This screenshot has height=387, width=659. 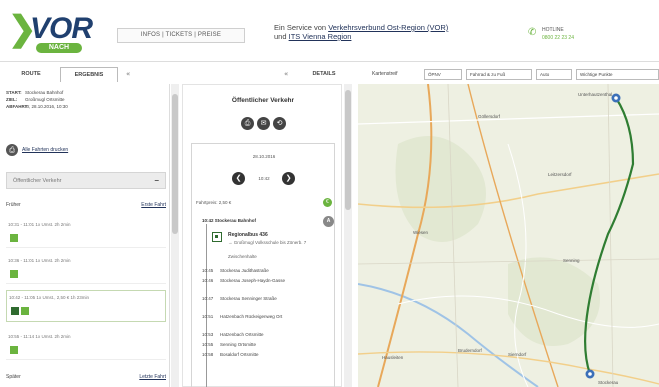 What do you see at coordinates (385, 74) in the screenshot?
I see `map-toolbar-label: Kartenstreif` at bounding box center [385, 74].